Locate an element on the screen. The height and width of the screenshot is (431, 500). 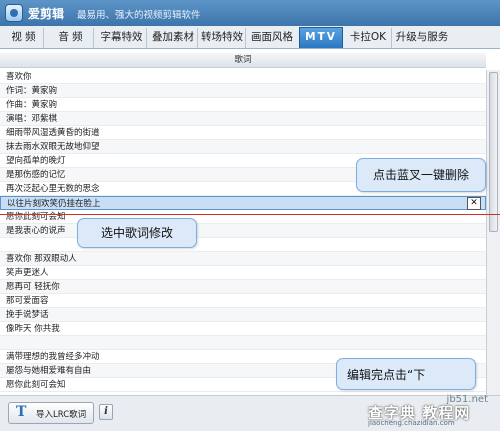
lyric-row: 作曲：黄家驹 is located at coordinates (243, 105).